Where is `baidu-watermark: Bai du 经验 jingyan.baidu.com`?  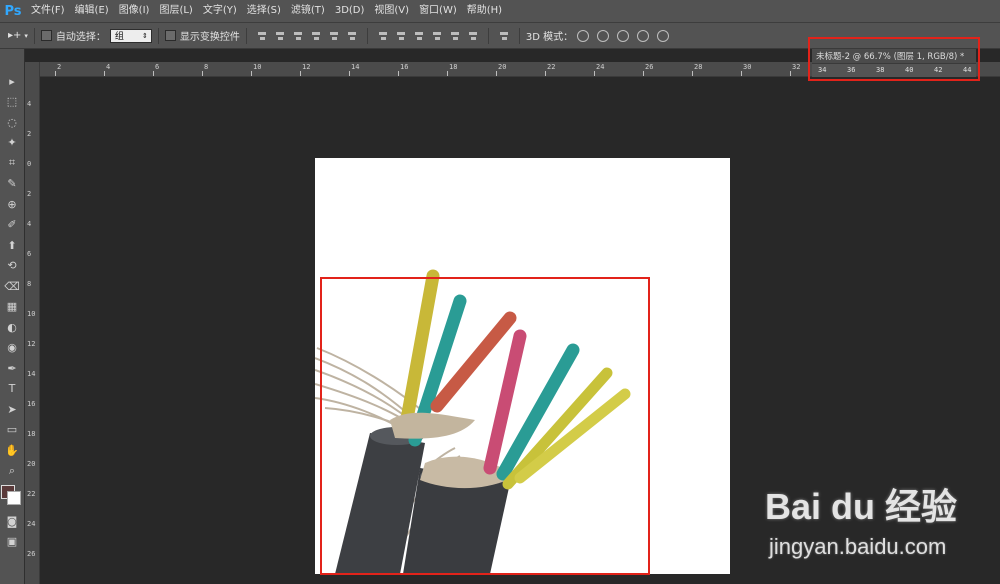
baidu-watermark: Bai du 经验 jingyan.baidu.com is located at coordinates (875, 523).